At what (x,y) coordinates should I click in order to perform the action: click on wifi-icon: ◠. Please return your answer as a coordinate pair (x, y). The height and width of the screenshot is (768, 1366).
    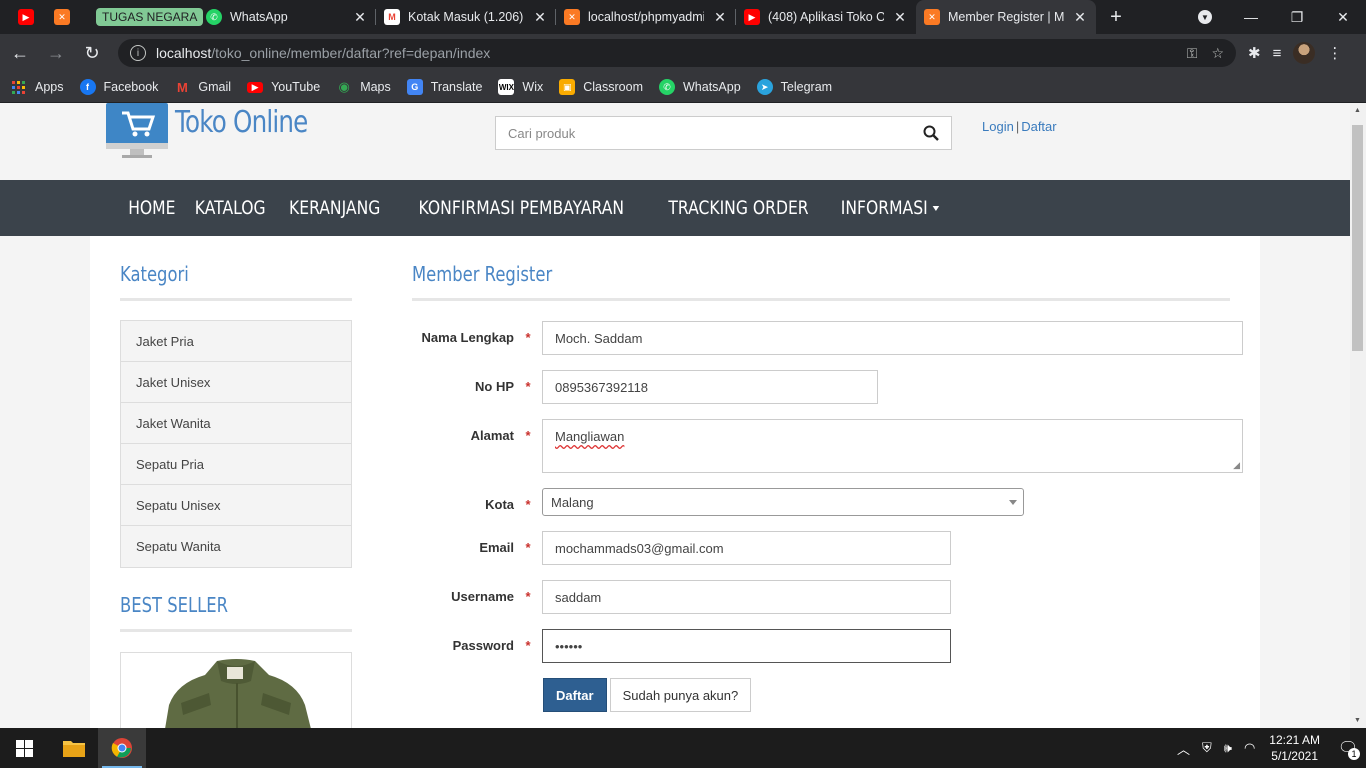
    Looking at the image, I should click on (1249, 748).